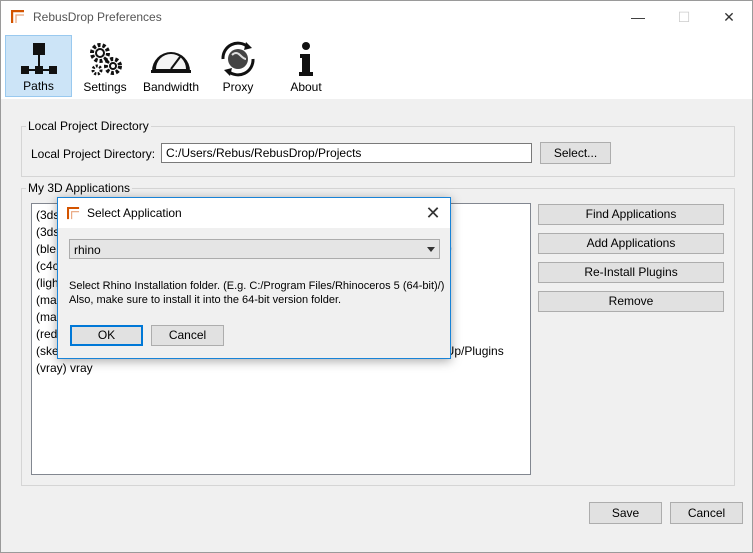 This screenshot has height=553, width=753. I want to click on dialog-title: Select Application, so click(134, 213).